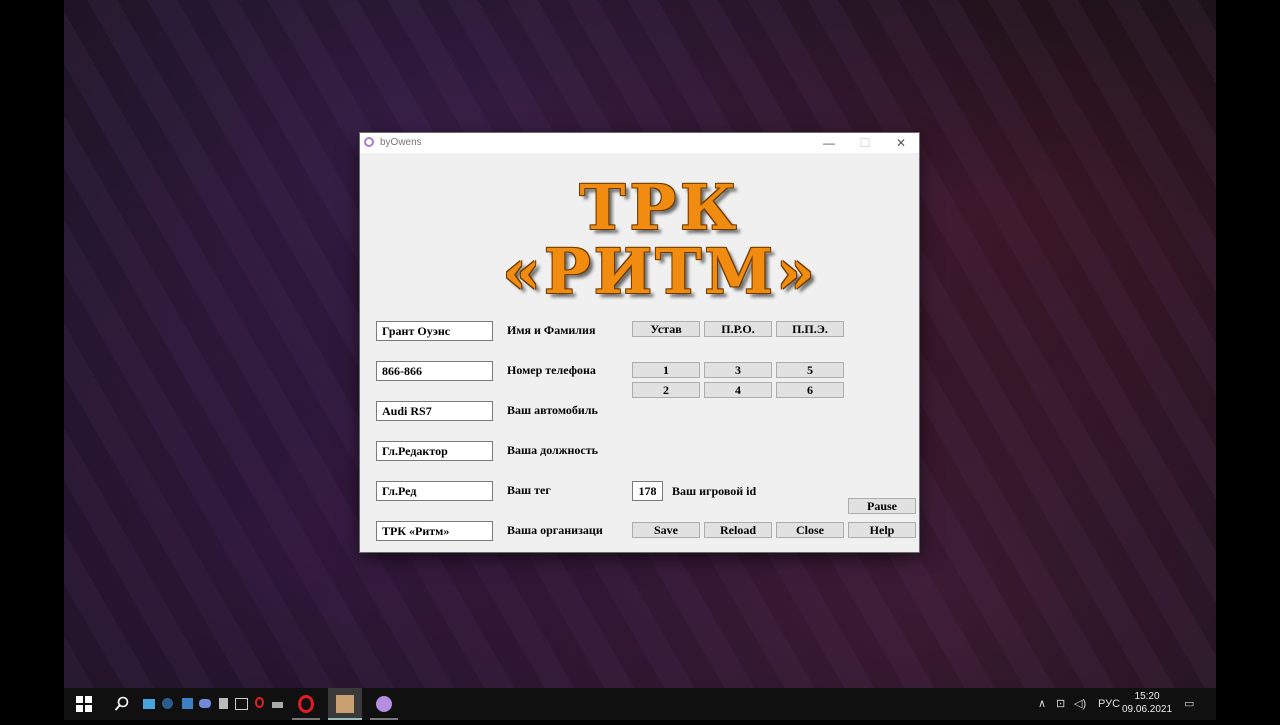 The height and width of the screenshot is (725, 1280). Describe the element at coordinates (810, 329) in the screenshot. I see `ppe-button: П.П.Э.` at that location.